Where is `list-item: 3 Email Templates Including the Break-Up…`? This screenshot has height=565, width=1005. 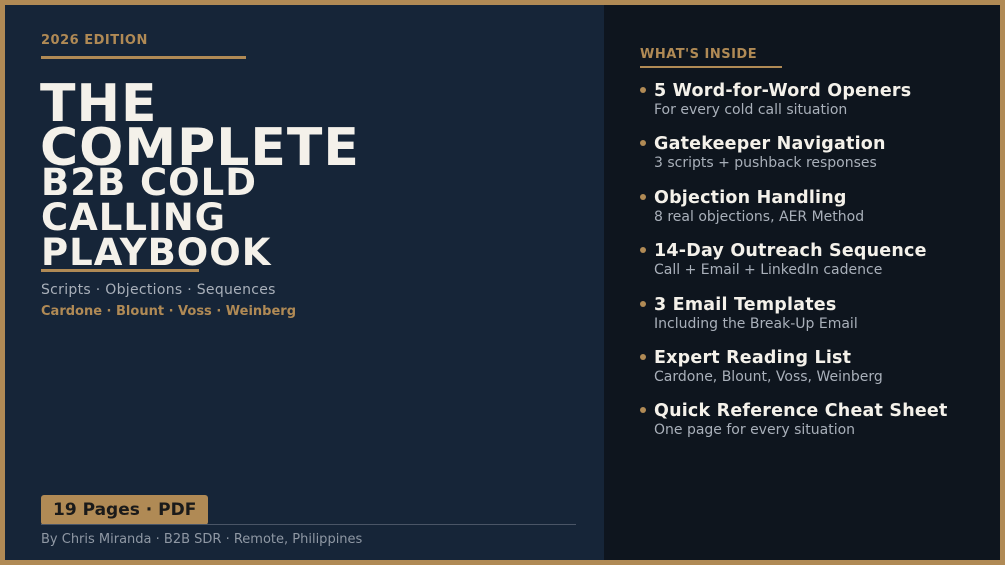 list-item: 3 Email Templates Including the Break-Up… is located at coordinates (794, 321).